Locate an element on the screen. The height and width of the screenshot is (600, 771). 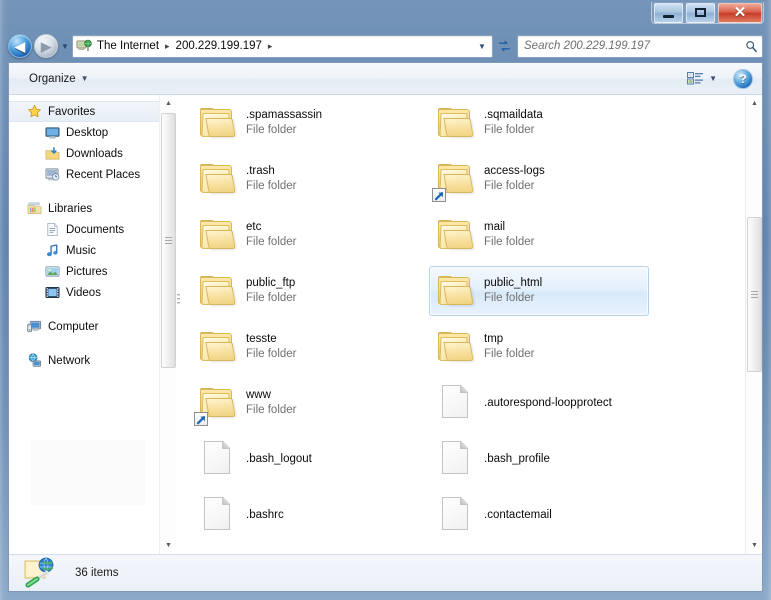
help-button: ? is located at coordinates (743, 78).